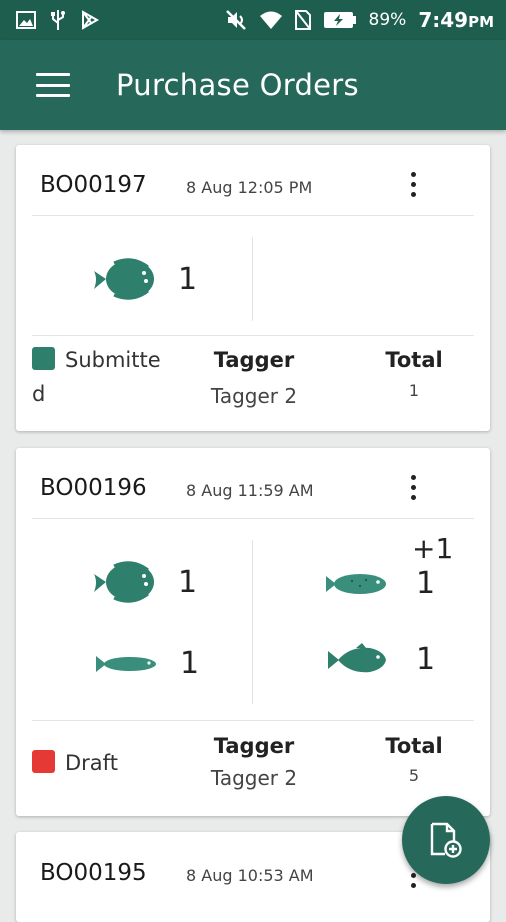 The height and width of the screenshot is (922, 506). Describe the element at coordinates (414, 390) in the screenshot. I see `total-value: 1` at that location.